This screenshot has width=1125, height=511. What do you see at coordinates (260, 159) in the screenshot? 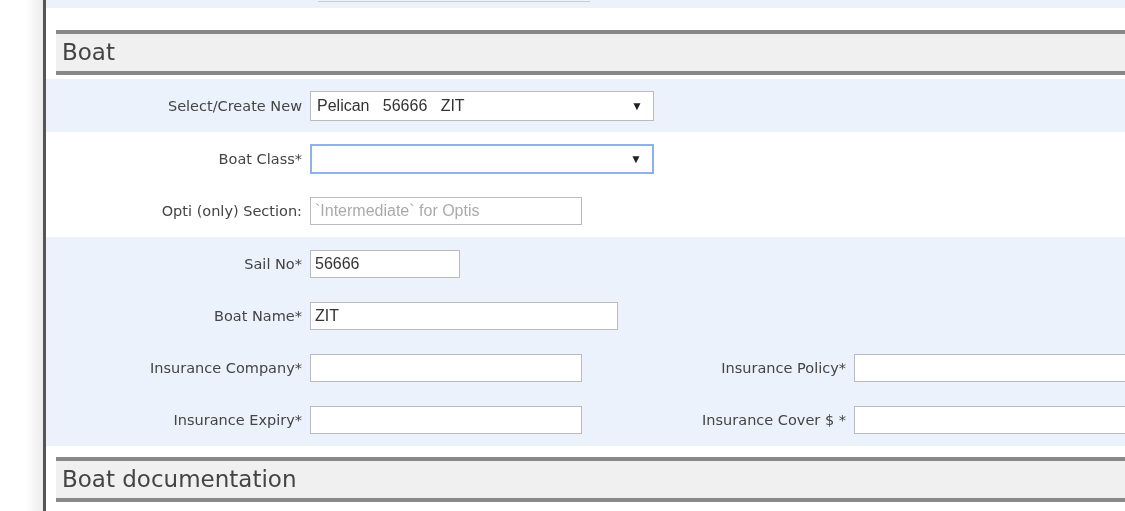
I see `field-label: Boat Class*` at bounding box center [260, 159].